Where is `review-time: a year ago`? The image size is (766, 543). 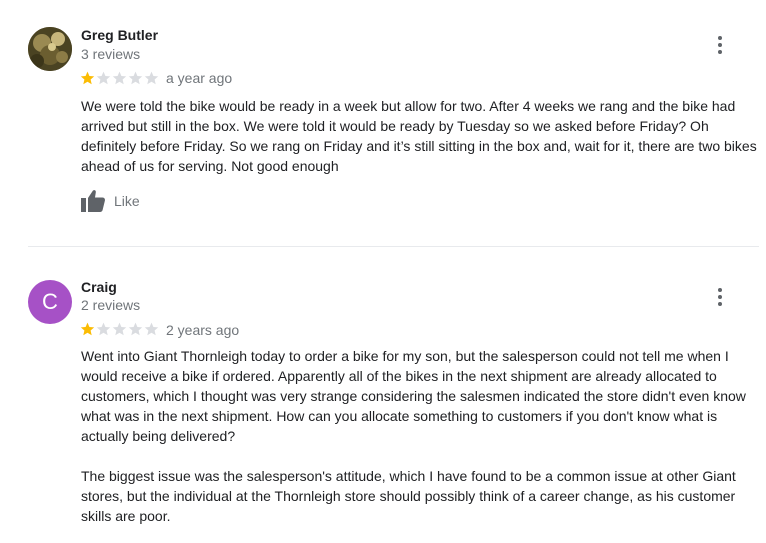 review-time: a year ago is located at coordinates (199, 78).